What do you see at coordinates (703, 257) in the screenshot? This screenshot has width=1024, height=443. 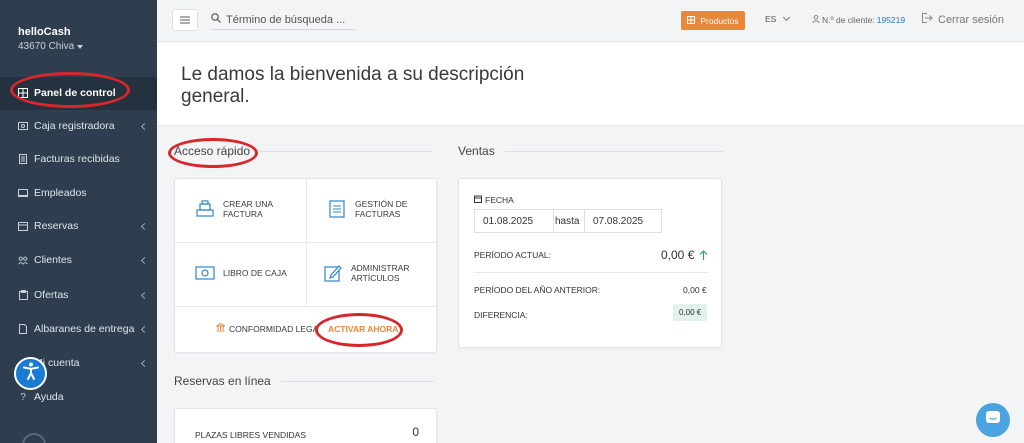 I see `arrow-up-icon` at bounding box center [703, 257].